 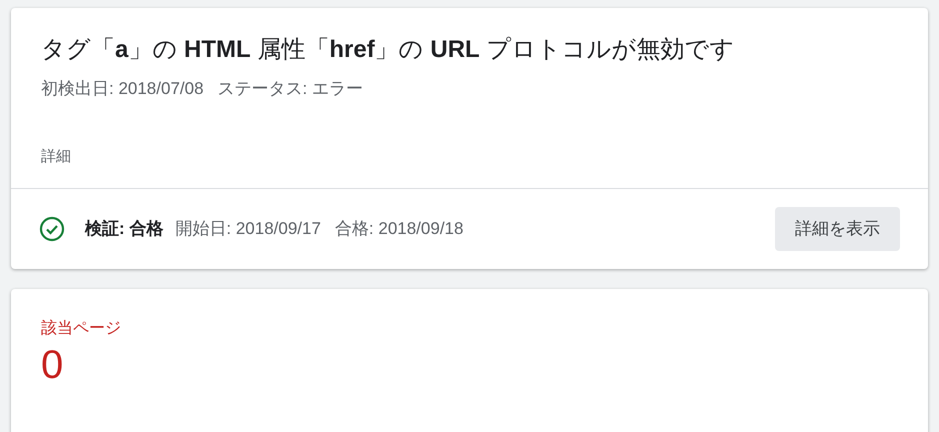 I want to click on affected-pages-count: 0, so click(x=52, y=365).